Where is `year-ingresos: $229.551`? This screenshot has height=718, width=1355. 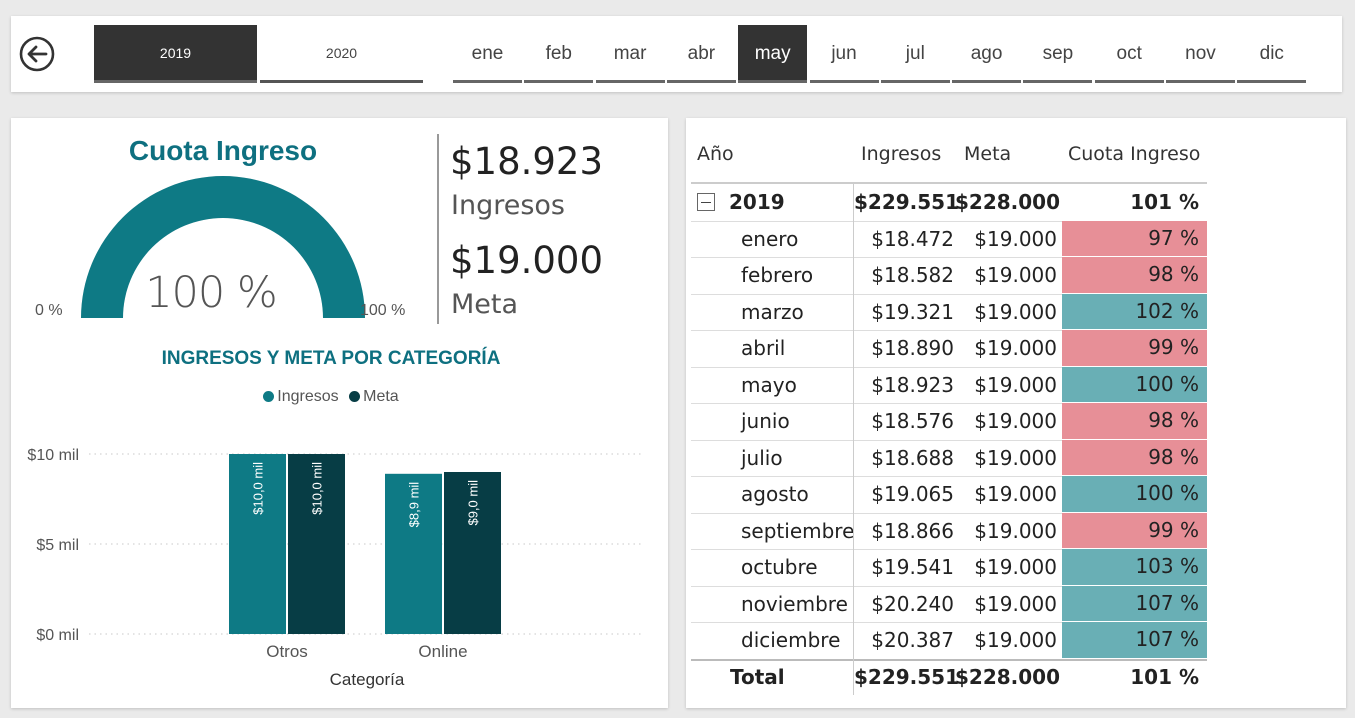 year-ingresos: $229.551 is located at coordinates (907, 202).